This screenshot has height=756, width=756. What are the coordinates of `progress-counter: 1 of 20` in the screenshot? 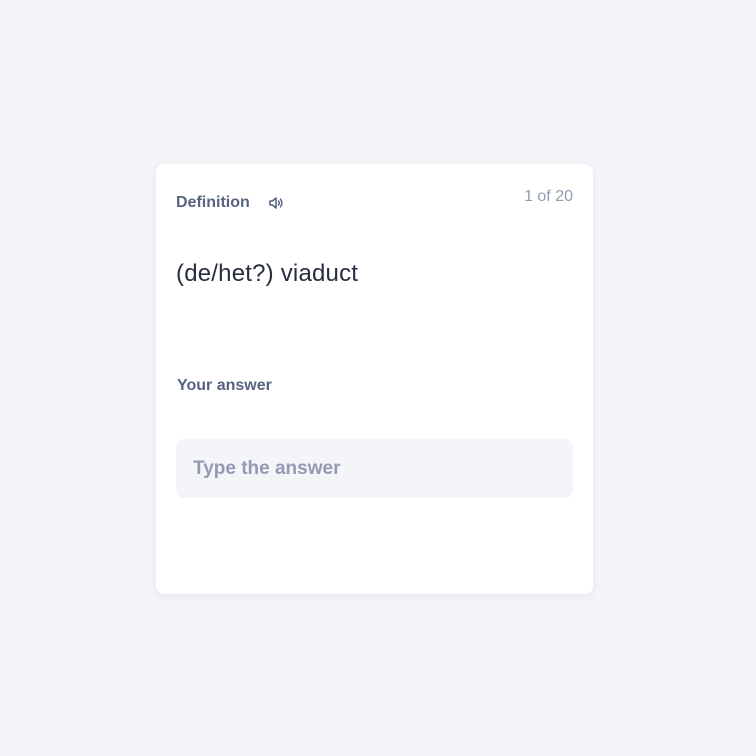 It's located at (548, 196).